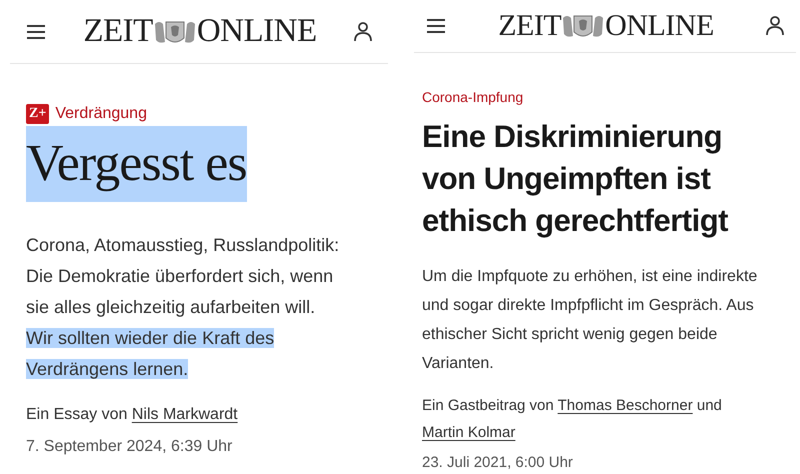 Image resolution: width=800 pixels, height=474 pixels. I want to click on teaser-text: Um die Impfquote zu erhöhen, ist eine indirekte und sogar direkte Impfpflicht im Gespräch. Aus ethischer Sicht spricht wenig gegen beide Varianten., so click(590, 320).